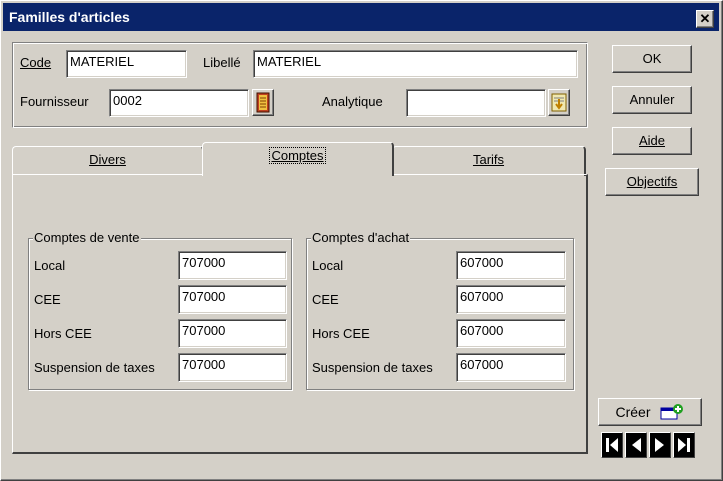 The height and width of the screenshot is (481, 723). I want to click on vente-cee-label: CEE, so click(47, 299).